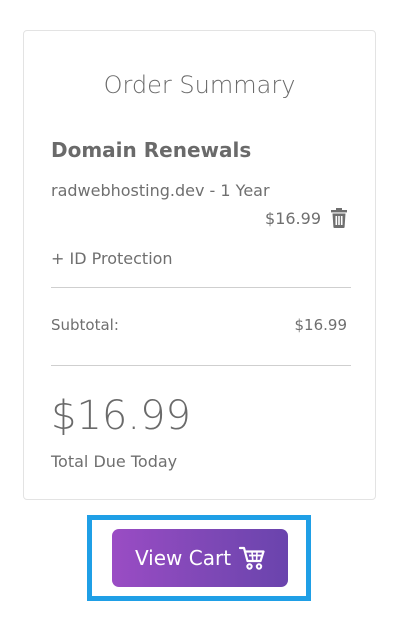 This screenshot has height=620, width=400. I want to click on domain-item-price-row: $16.99, so click(306, 218).